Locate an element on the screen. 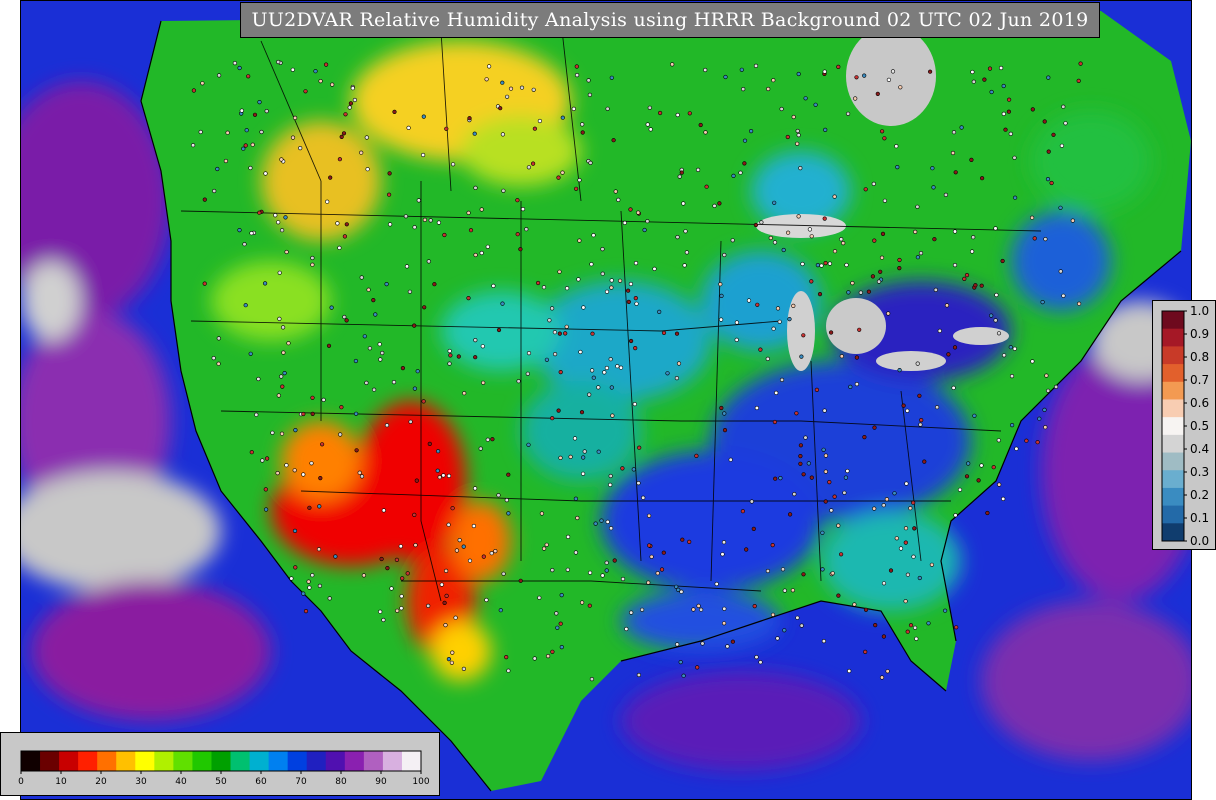 The height and width of the screenshot is (800, 1216). cov-colorbar-label: 0.1 is located at coordinates (1199, 518).